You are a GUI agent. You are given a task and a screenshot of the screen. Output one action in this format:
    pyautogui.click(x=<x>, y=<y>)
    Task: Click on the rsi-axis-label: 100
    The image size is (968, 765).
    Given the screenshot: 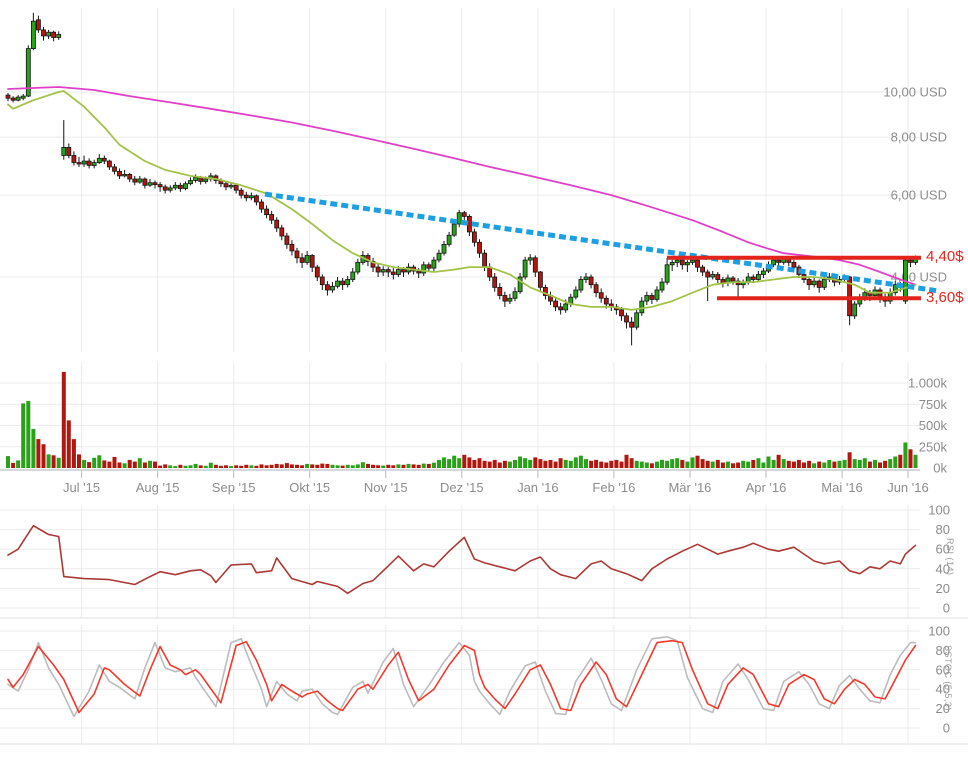 What is the action you would take?
    pyautogui.click(x=939, y=510)
    